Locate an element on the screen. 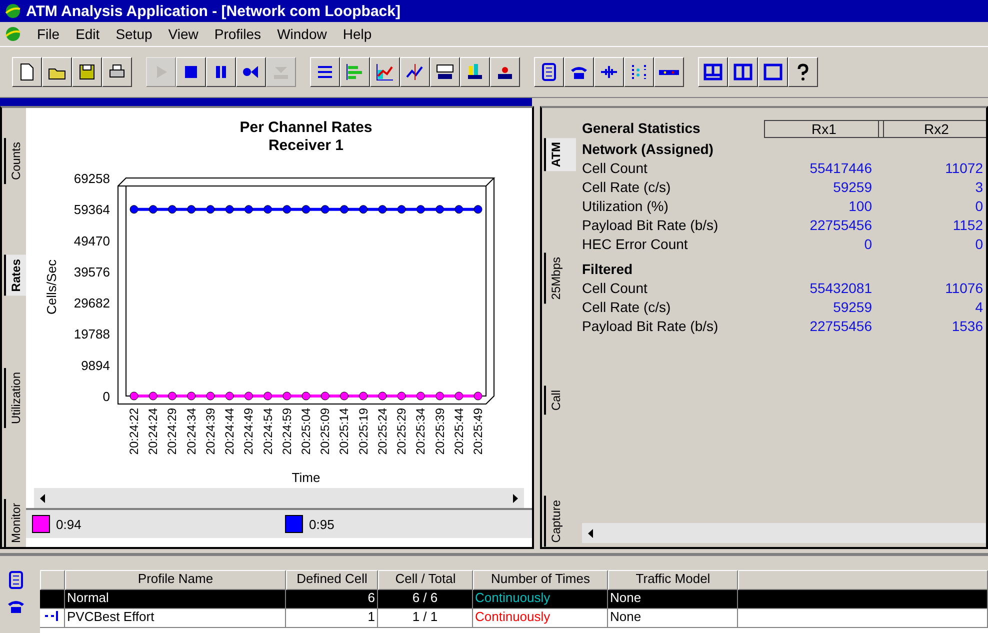  y-tick-label: 19788 is located at coordinates (92, 334).